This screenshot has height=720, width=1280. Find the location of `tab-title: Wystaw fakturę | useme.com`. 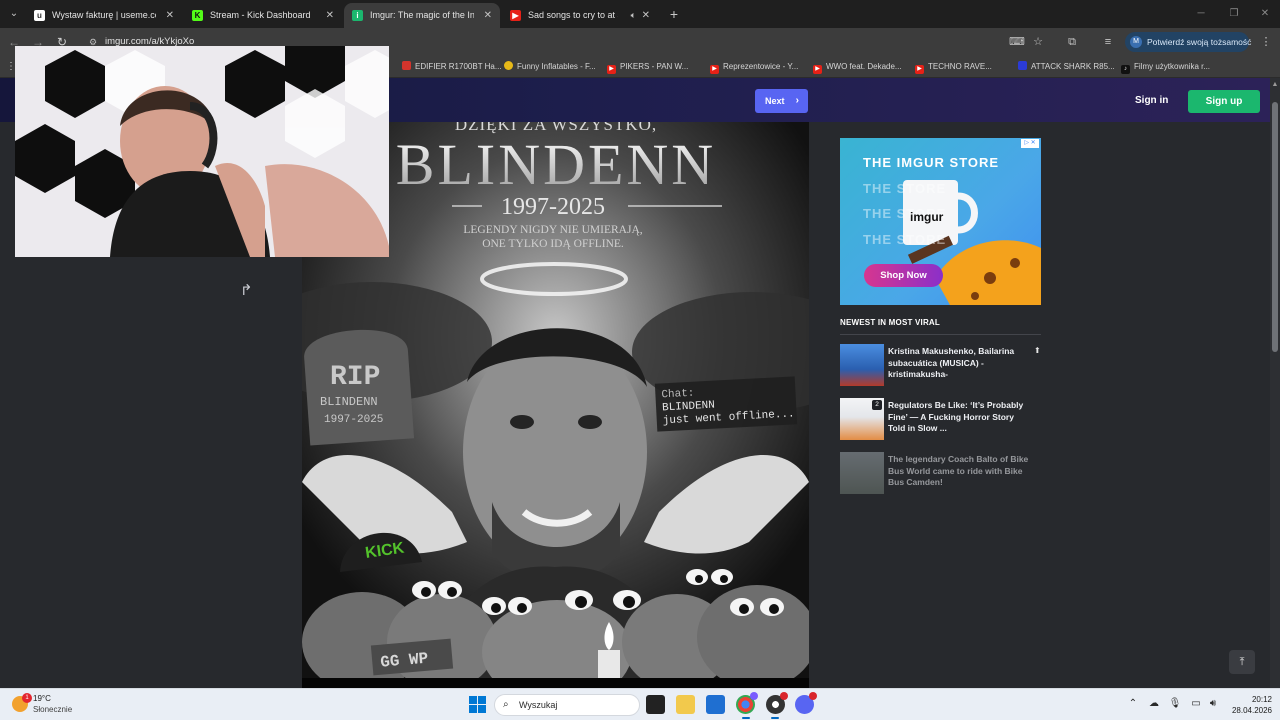

tab-title: Wystaw fakturę | useme.com is located at coordinates (104, 15).